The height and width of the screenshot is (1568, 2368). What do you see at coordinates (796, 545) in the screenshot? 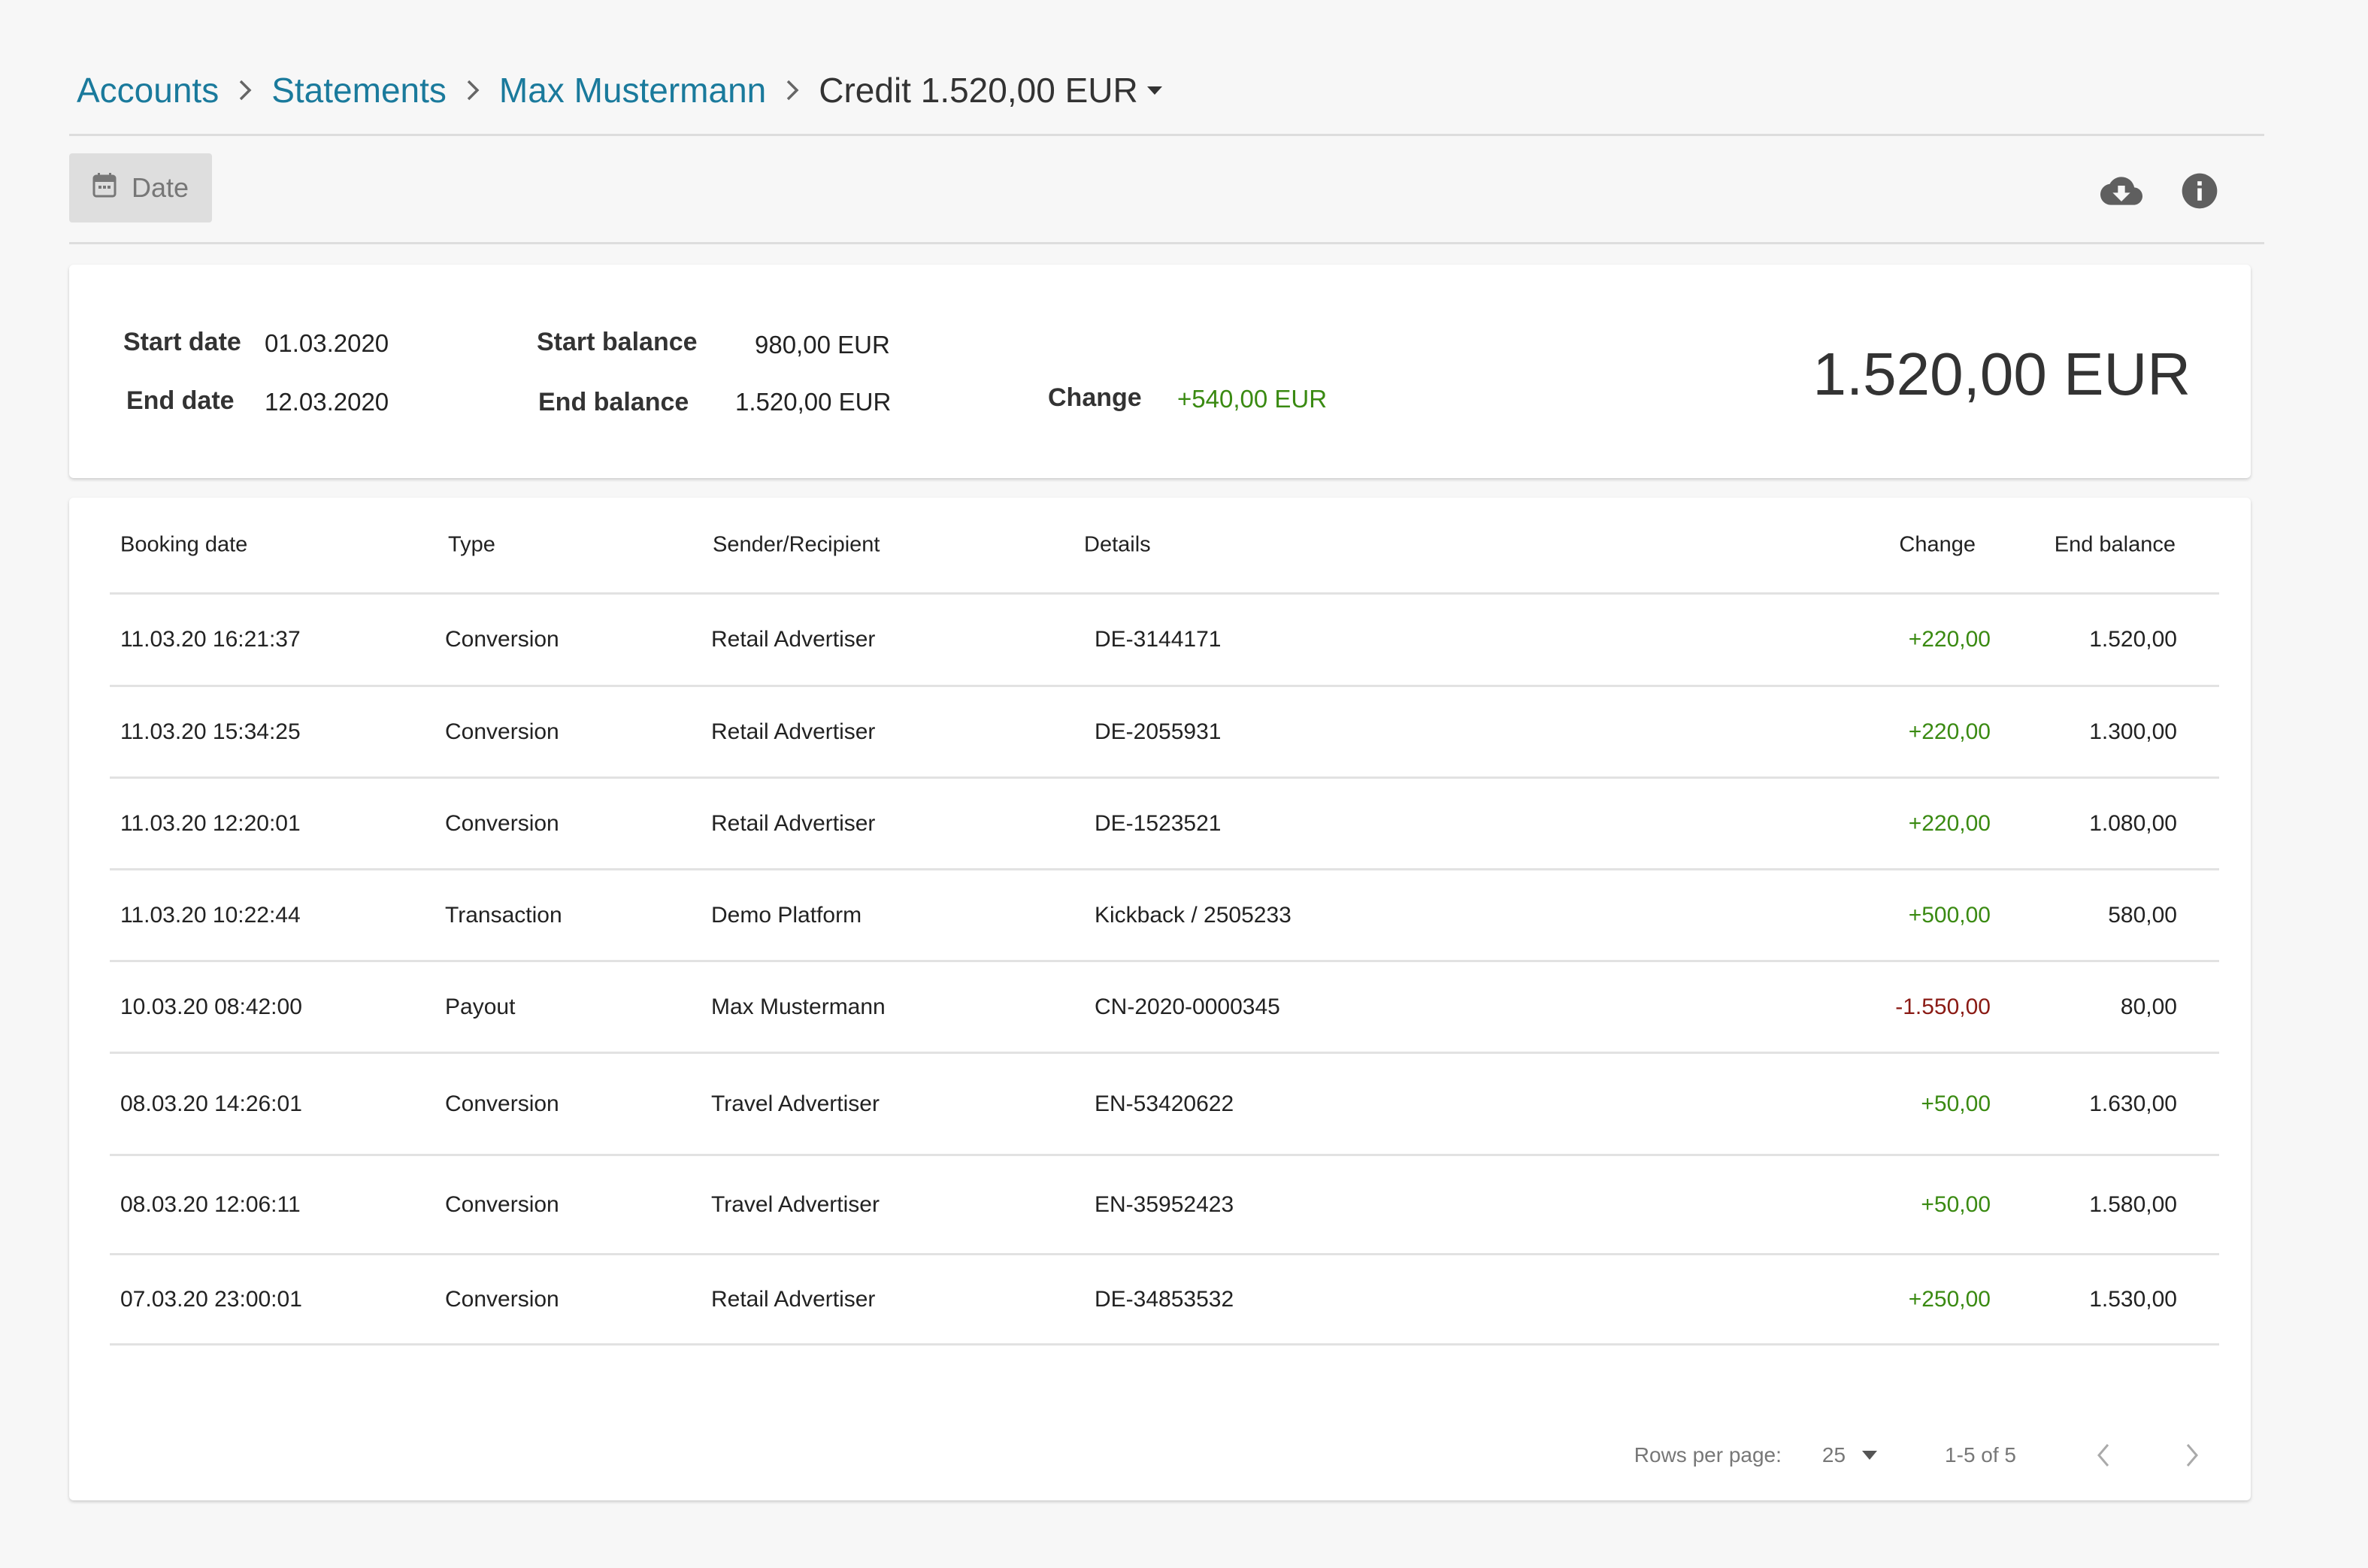
I see `column-header-sender-recipient: Sender/Recipient` at bounding box center [796, 545].